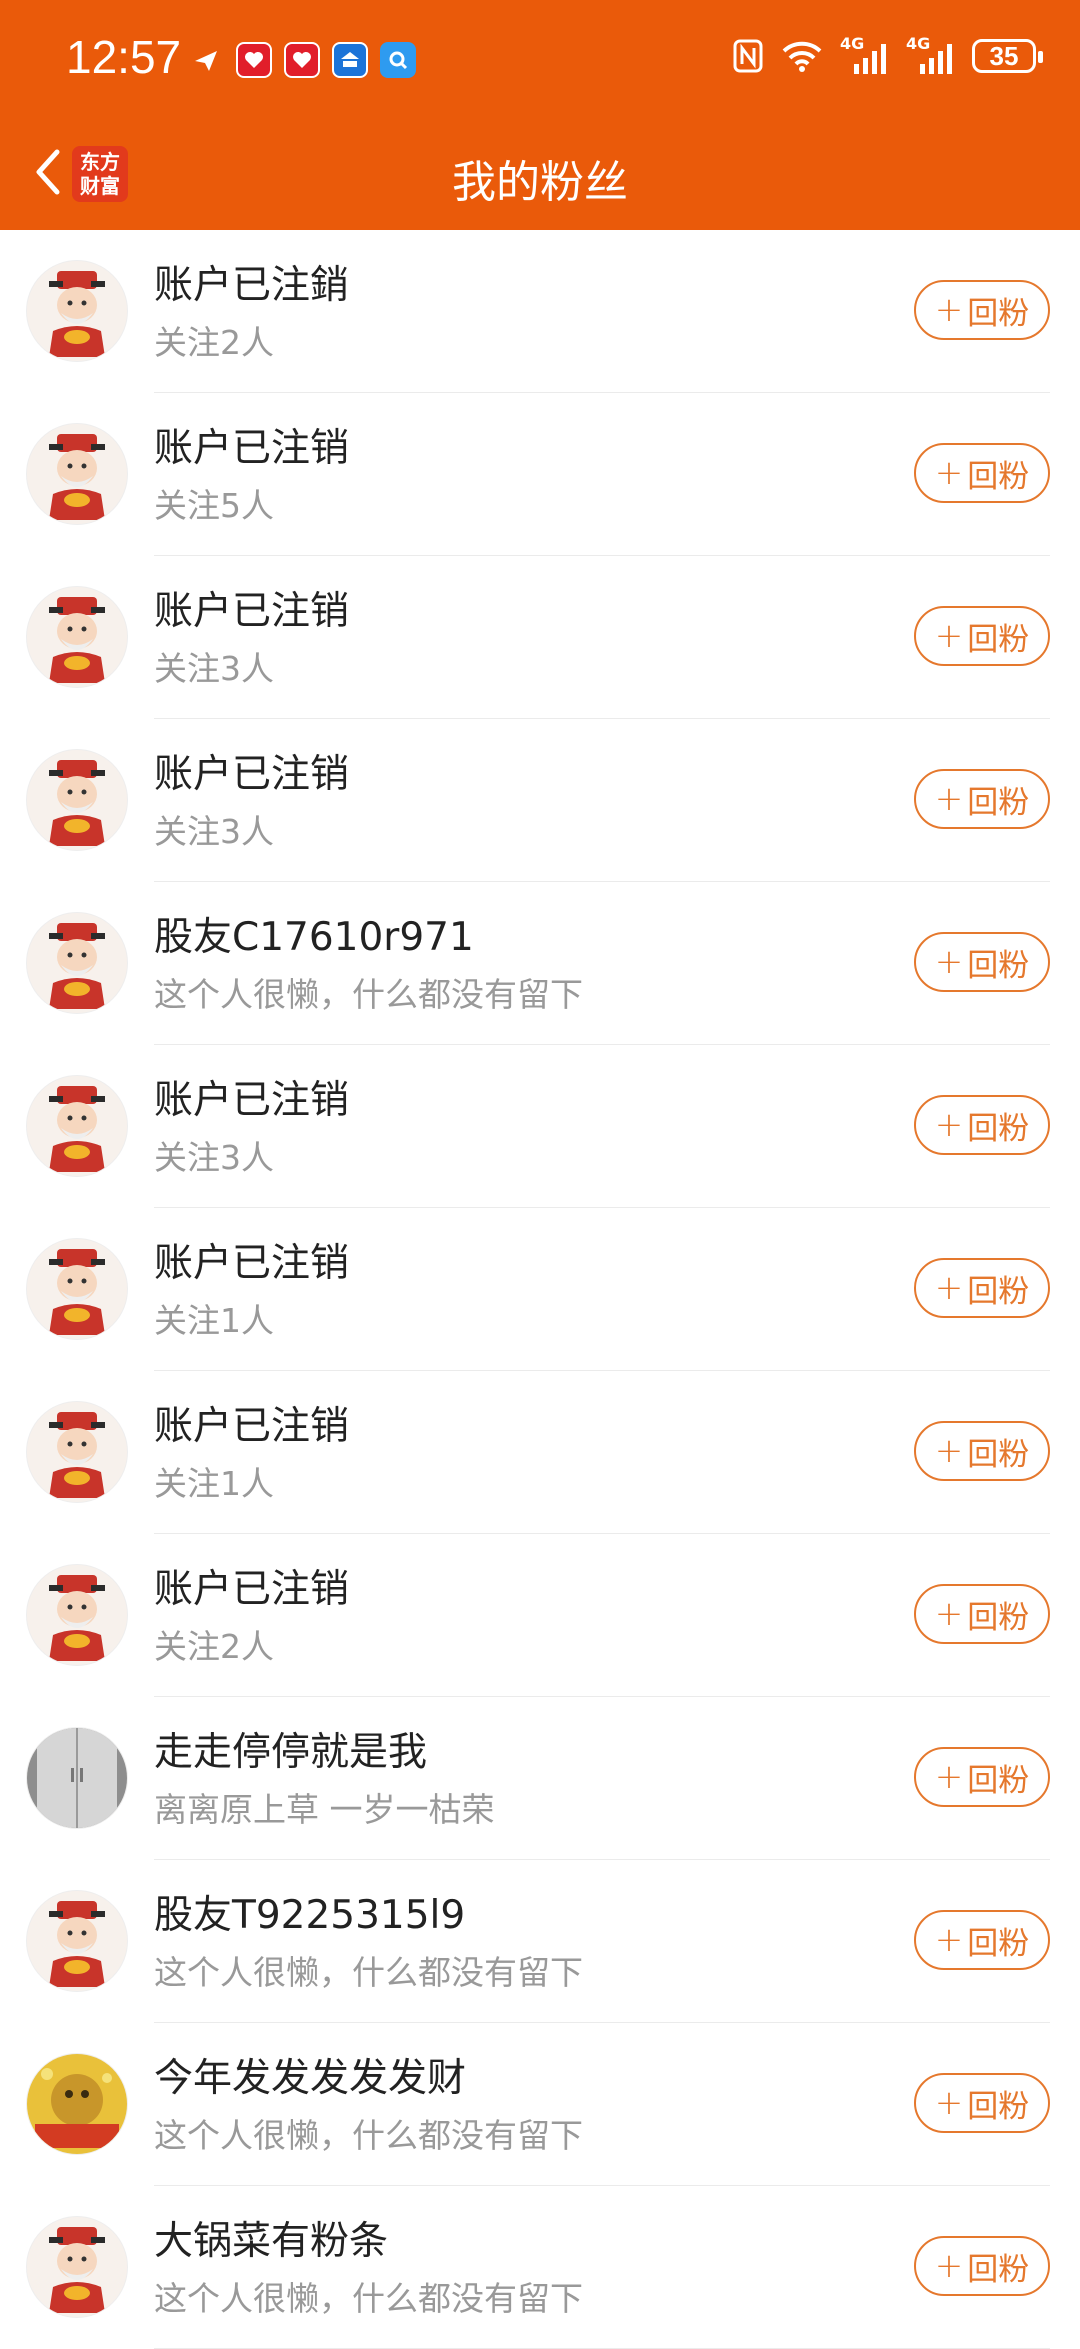 Image resolution: width=1080 pixels, height=2349 pixels. I want to click on fan-name: 账户已注銷, so click(252, 285).